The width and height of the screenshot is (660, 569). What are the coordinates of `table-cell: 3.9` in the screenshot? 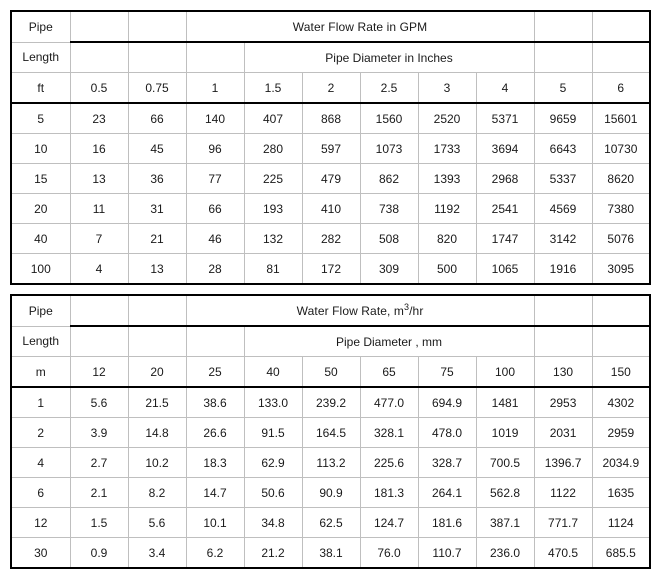 It's located at (99, 432).